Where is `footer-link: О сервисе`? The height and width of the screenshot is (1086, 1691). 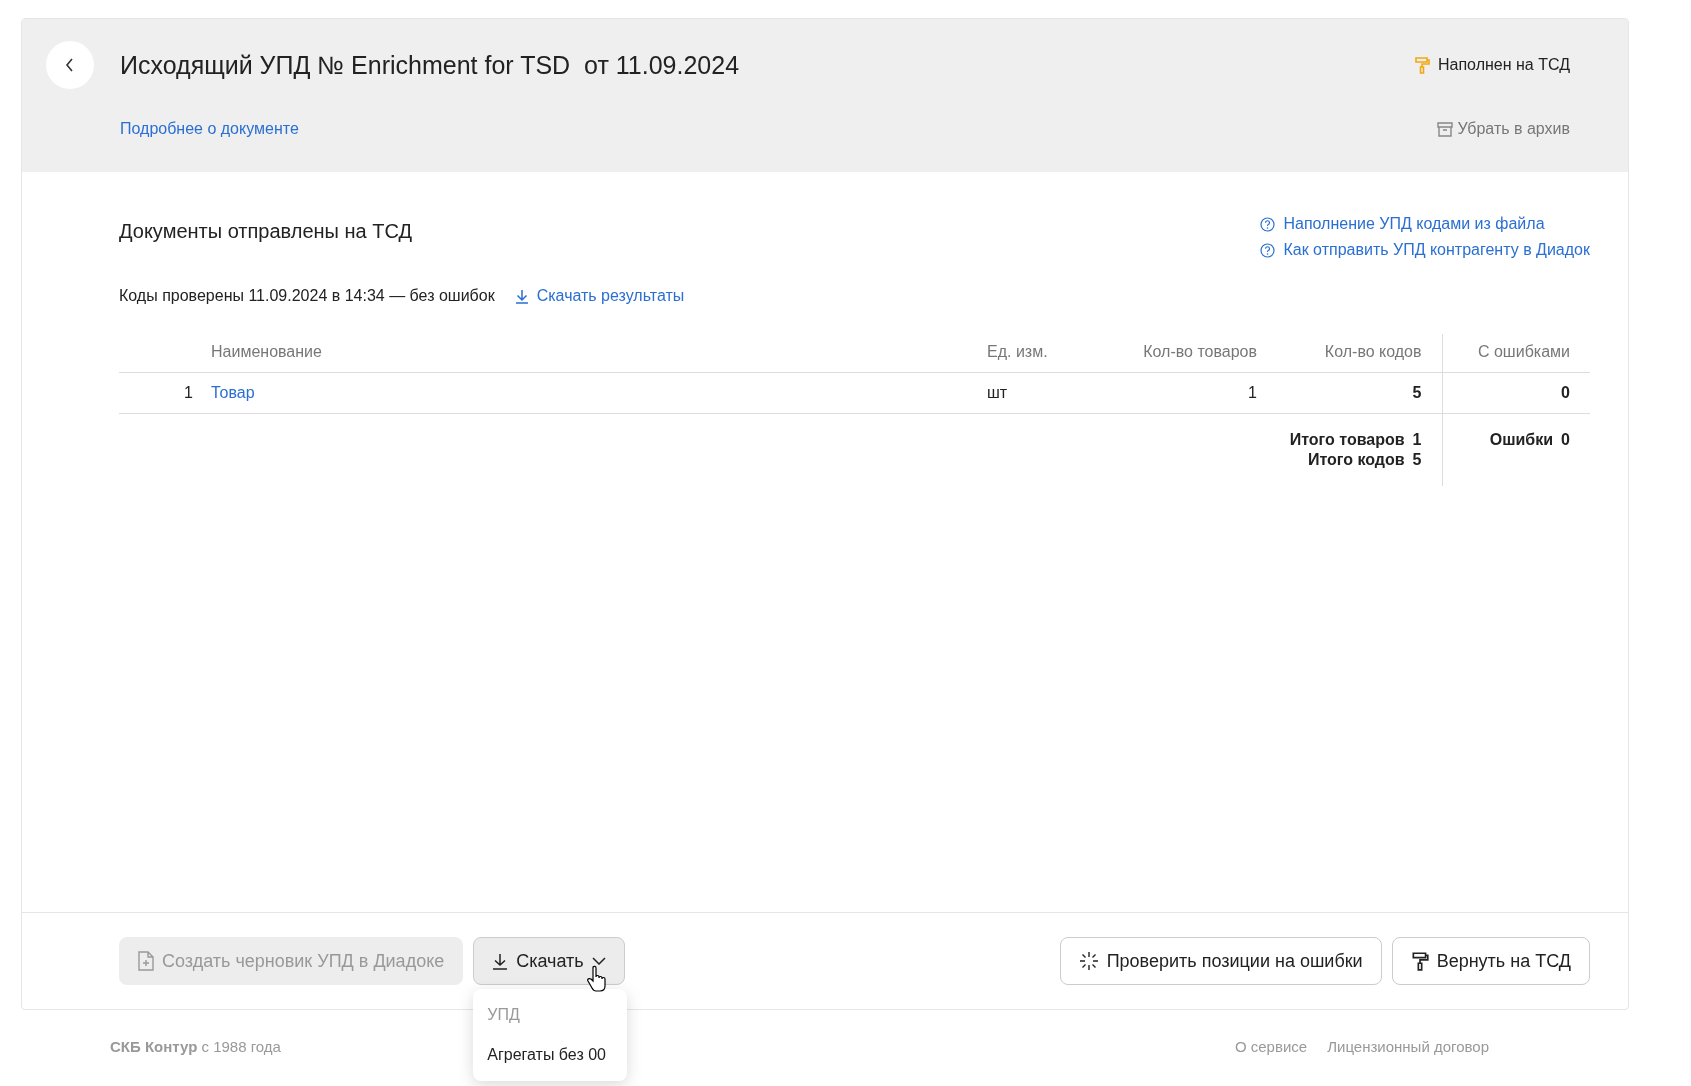
footer-link: О сервисе is located at coordinates (1271, 1047).